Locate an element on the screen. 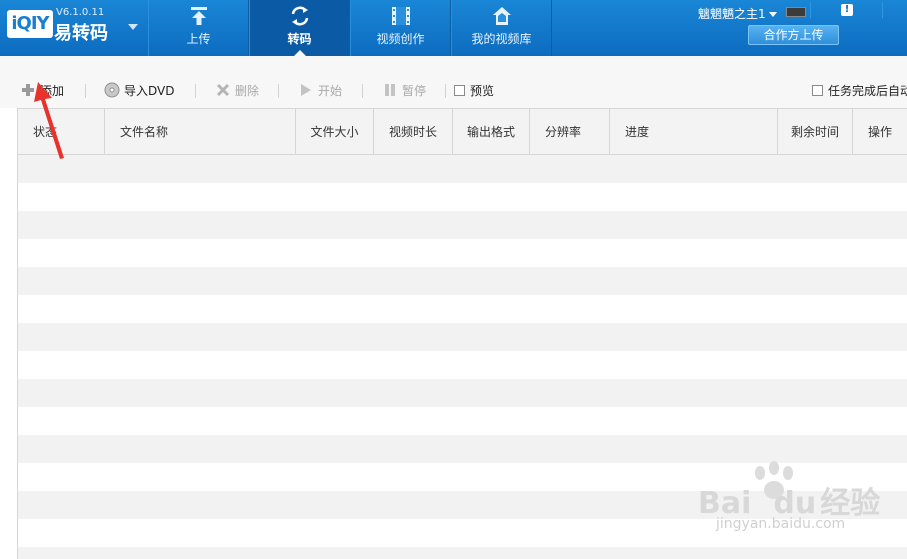 Image resolution: width=907 pixels, height=559 pixels. pause-label: 暂停 is located at coordinates (414, 91).